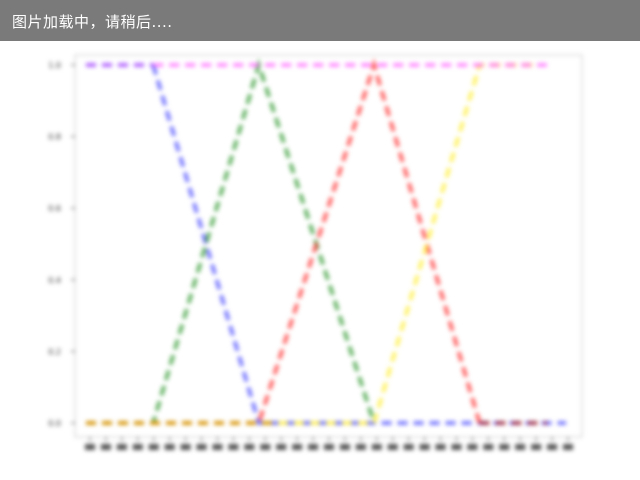 This screenshot has height=480, width=640. I want to click on x-axis, so click(329, 443).